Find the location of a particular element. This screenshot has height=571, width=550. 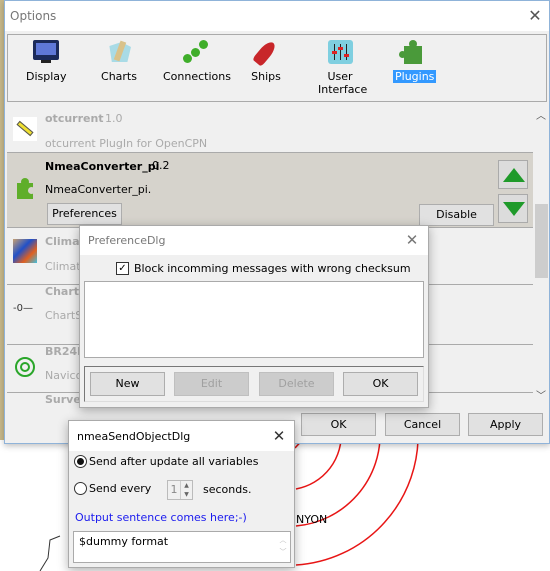

format-text: $dummy format is located at coordinates (124, 541).